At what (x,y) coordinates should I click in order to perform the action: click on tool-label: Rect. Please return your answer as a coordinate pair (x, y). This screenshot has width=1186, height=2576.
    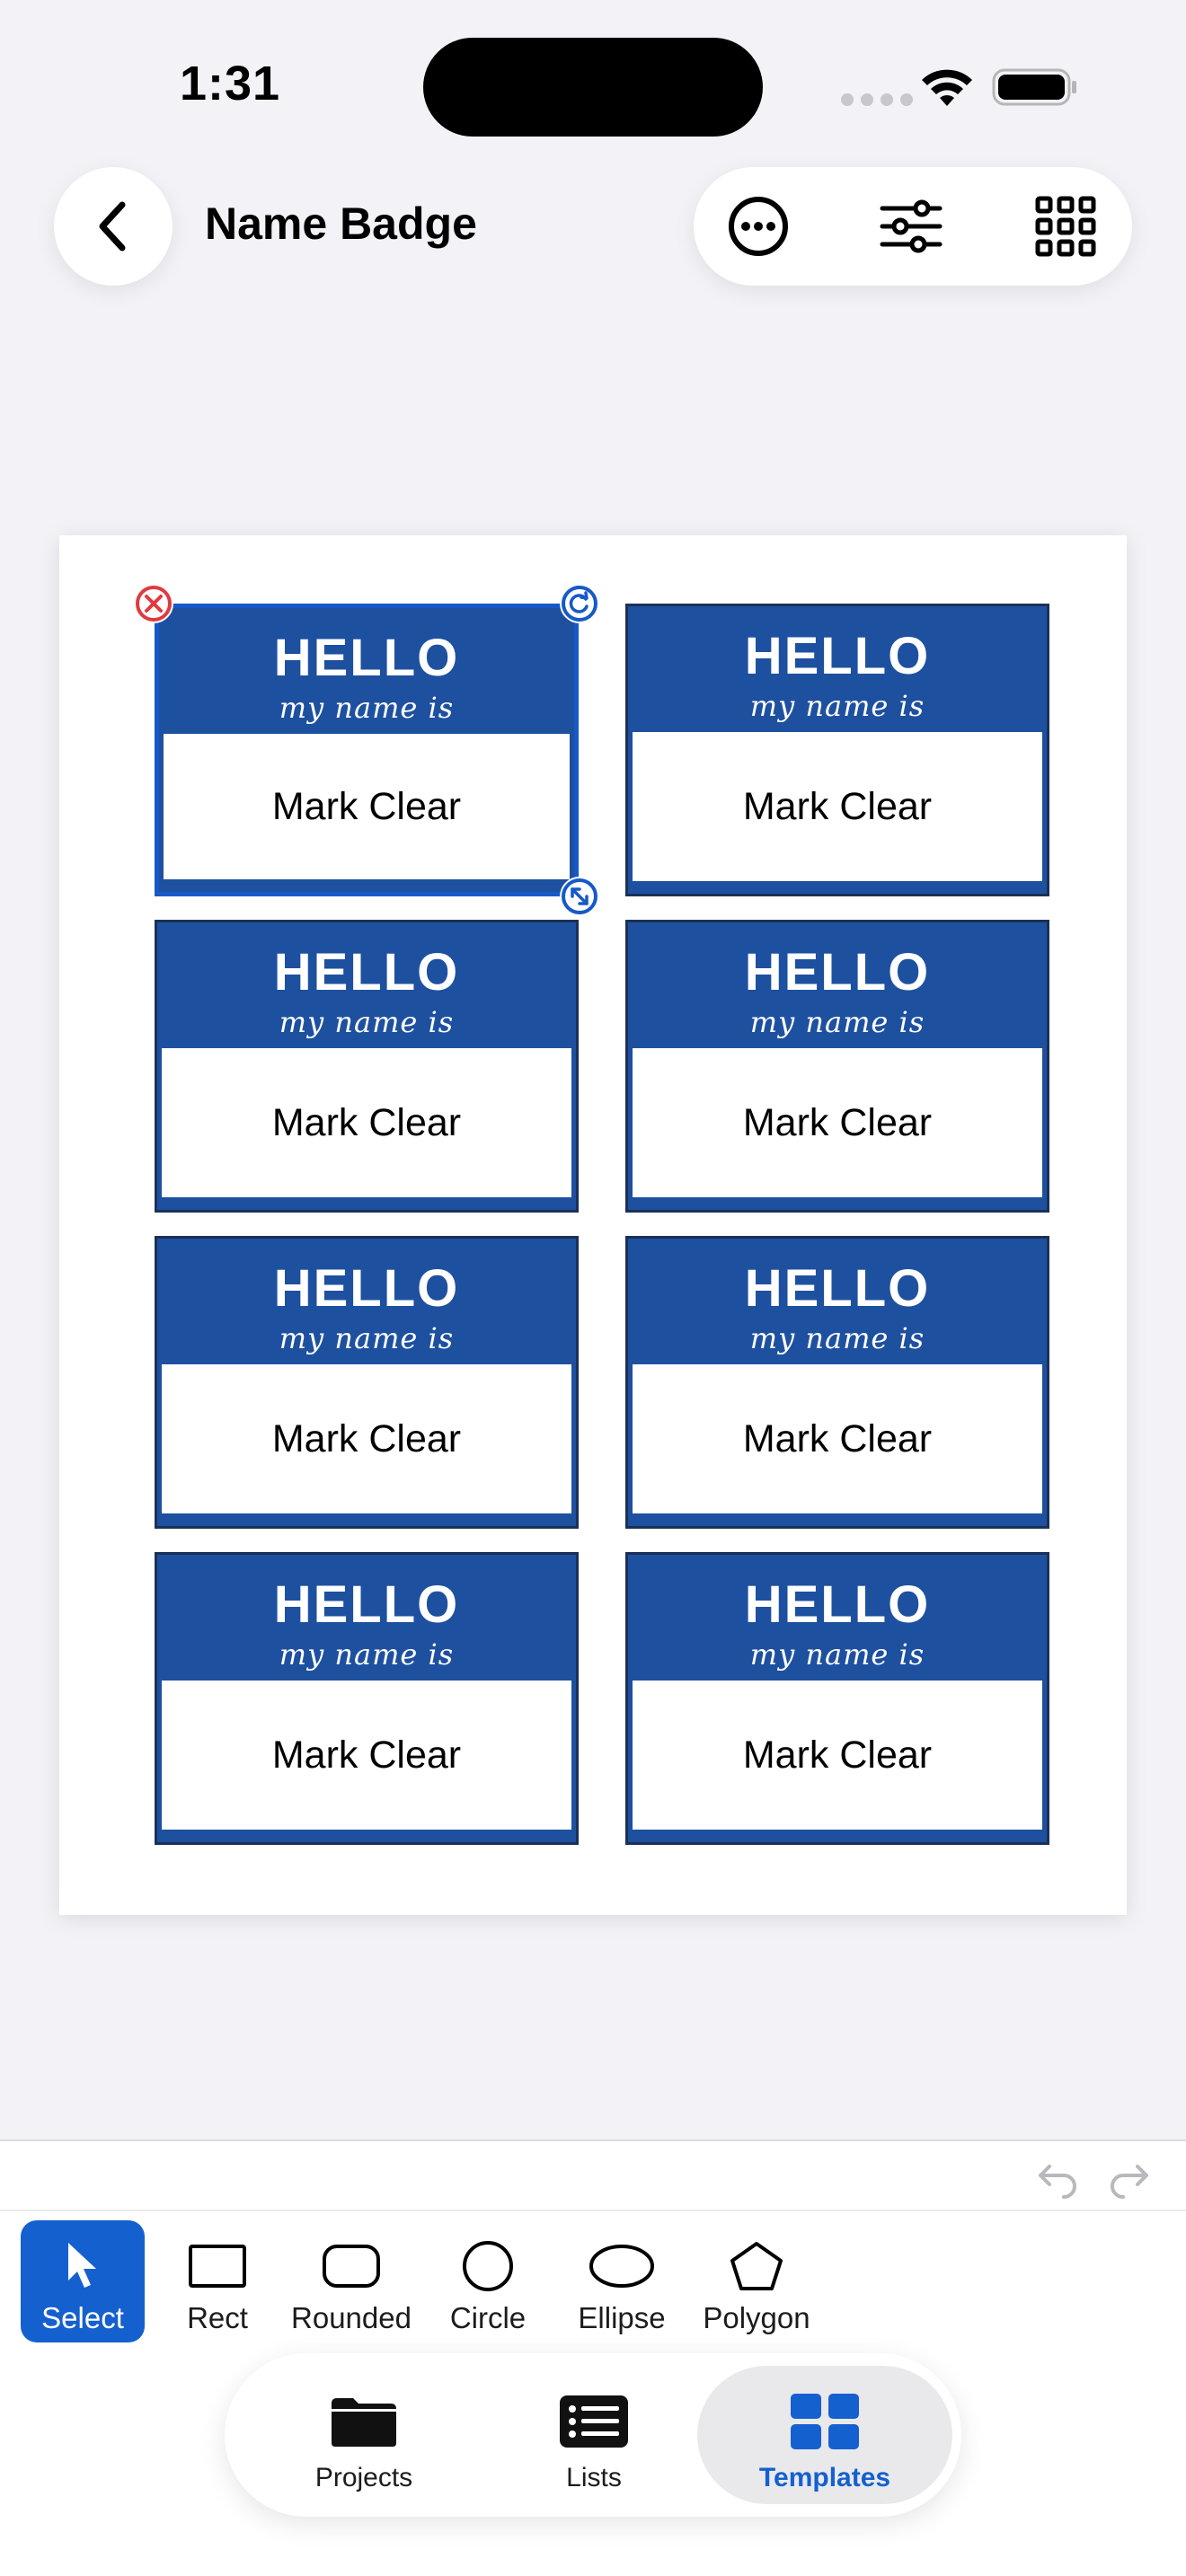
    Looking at the image, I should click on (217, 2317).